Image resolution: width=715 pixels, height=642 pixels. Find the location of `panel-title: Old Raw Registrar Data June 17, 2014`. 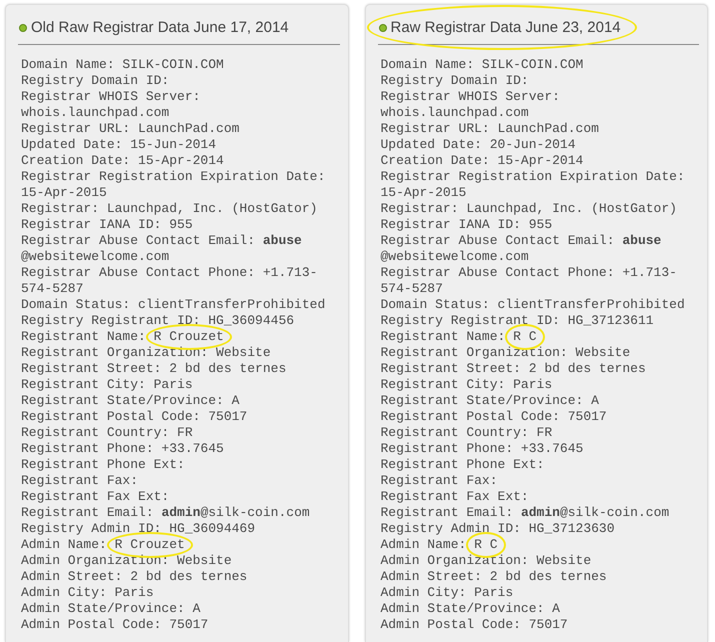

panel-title: Old Raw Registrar Data June 17, 2014 is located at coordinates (160, 27).